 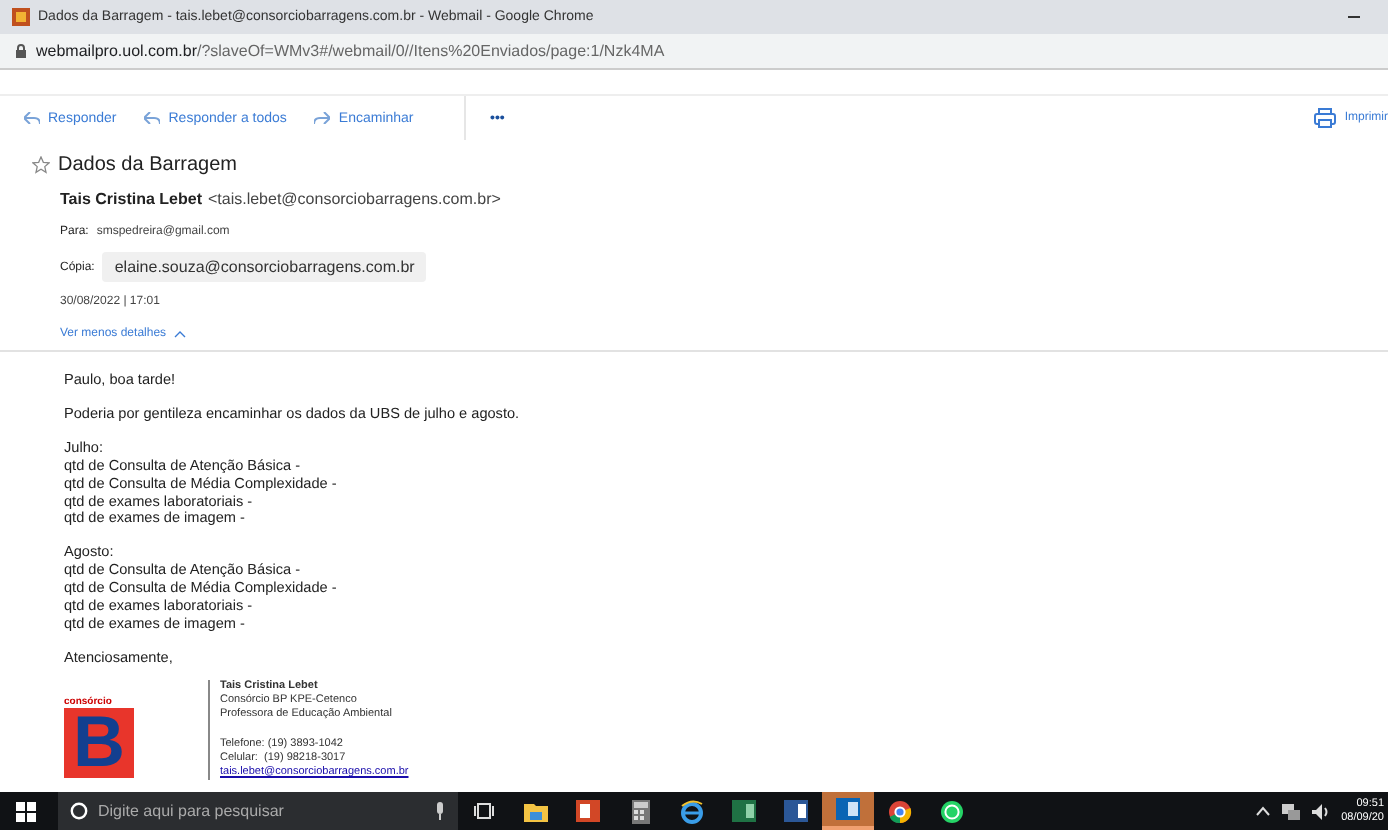 I want to click on folder-icon, so click(x=536, y=811).